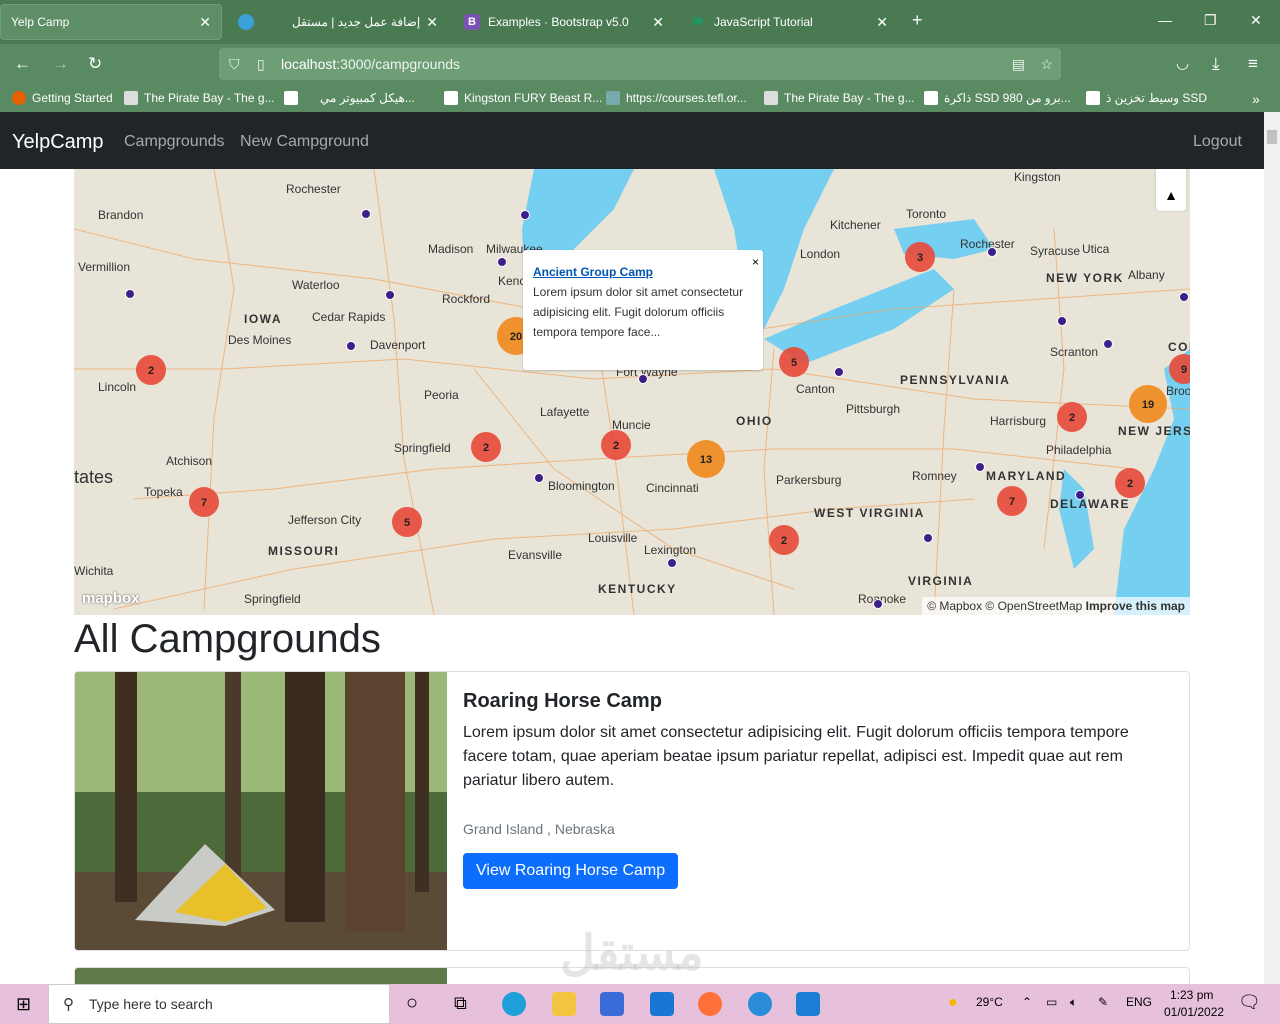  Describe the element at coordinates (755, 262) in the screenshot. I see `popup-close-button: ×` at that location.